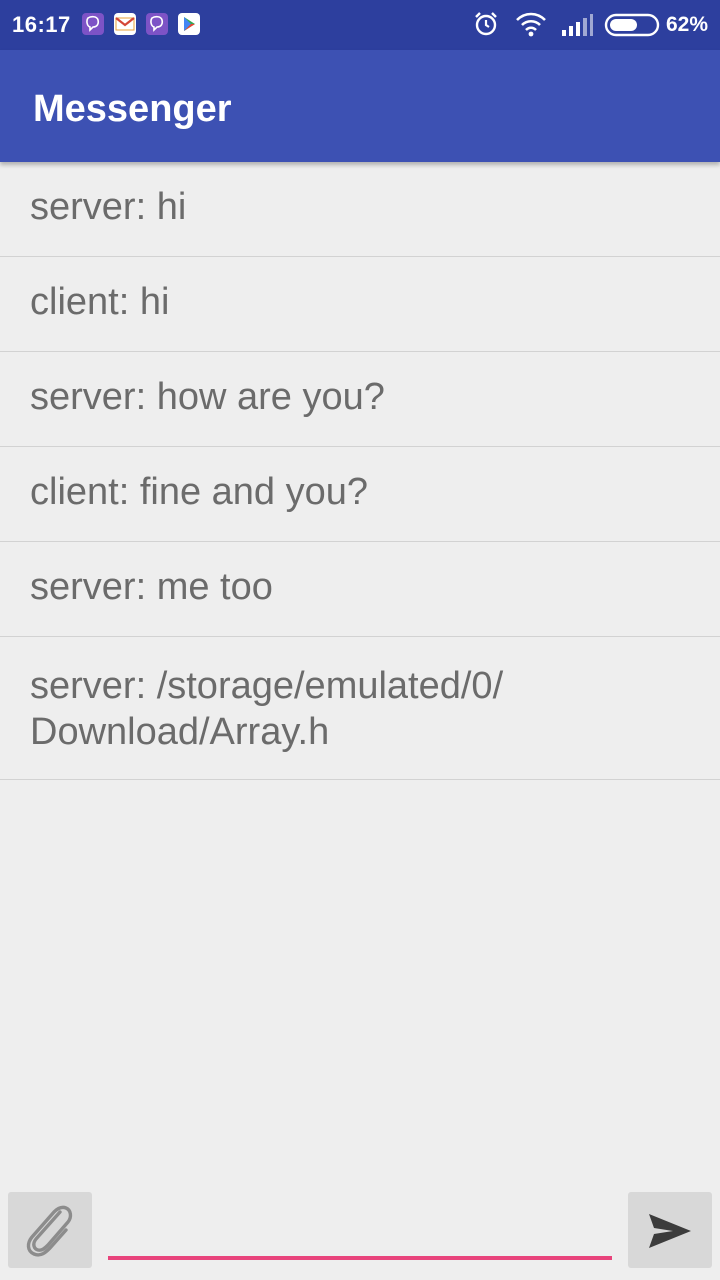  I want to click on status-time: 16:17, so click(41, 24).